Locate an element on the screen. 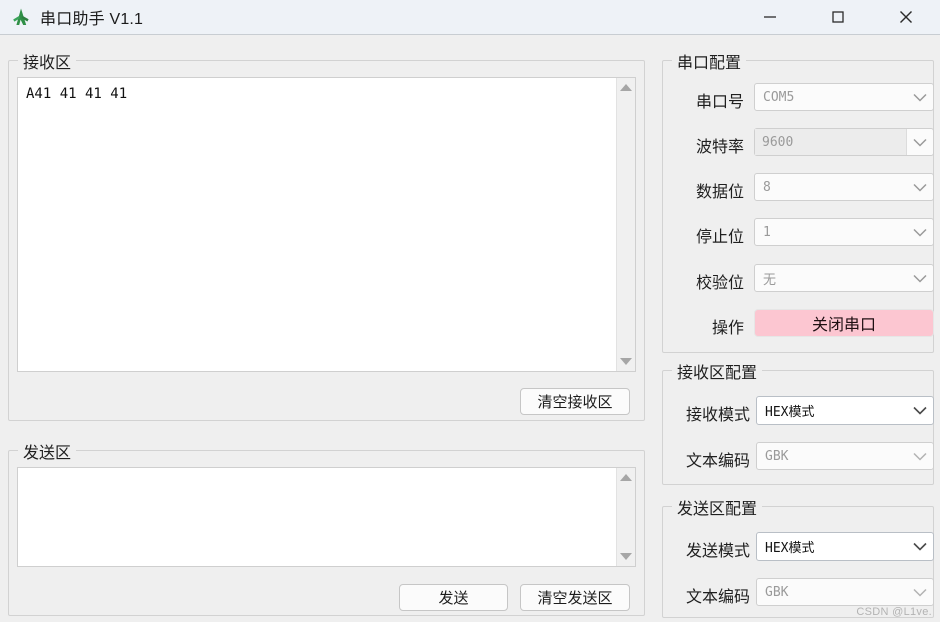 The image size is (940, 622). maximize-button is located at coordinates (838, 17).